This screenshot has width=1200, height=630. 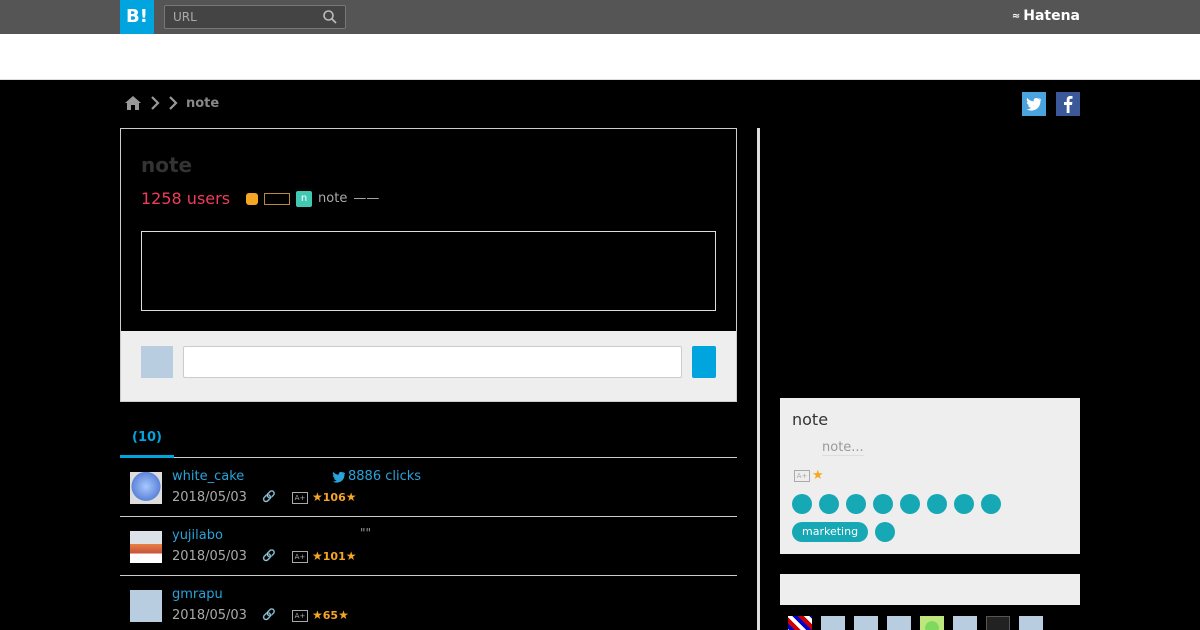 I want to click on sidebar-user-avatars, so click(x=915, y=623).